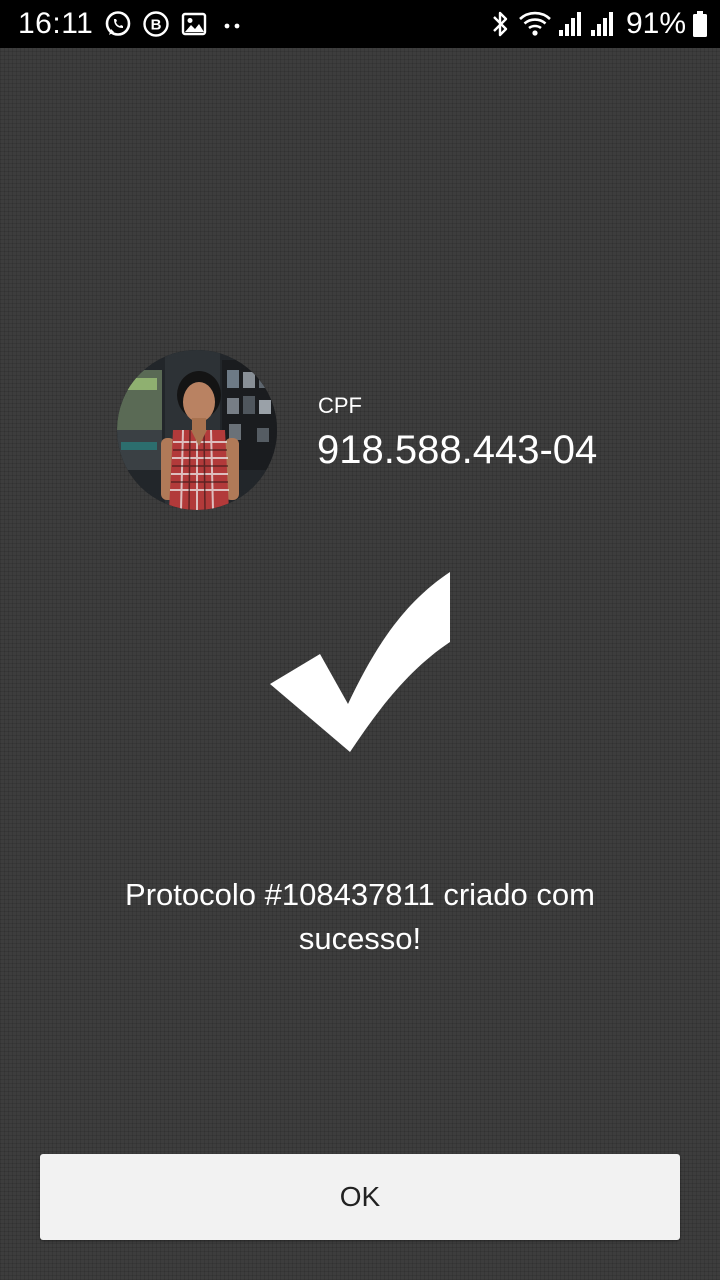  I want to click on business-icon: B, so click(156, 24).